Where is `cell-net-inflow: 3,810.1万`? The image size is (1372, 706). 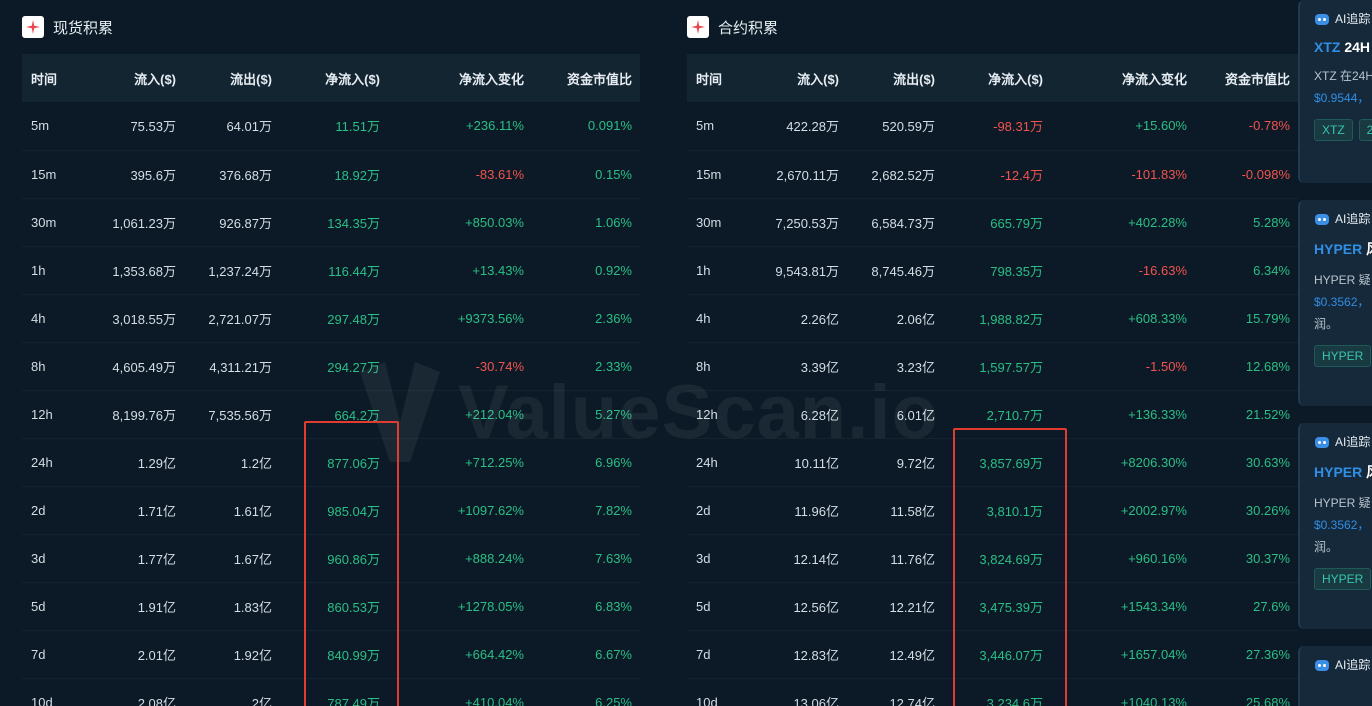 cell-net-inflow: 3,810.1万 is located at coordinates (997, 510).